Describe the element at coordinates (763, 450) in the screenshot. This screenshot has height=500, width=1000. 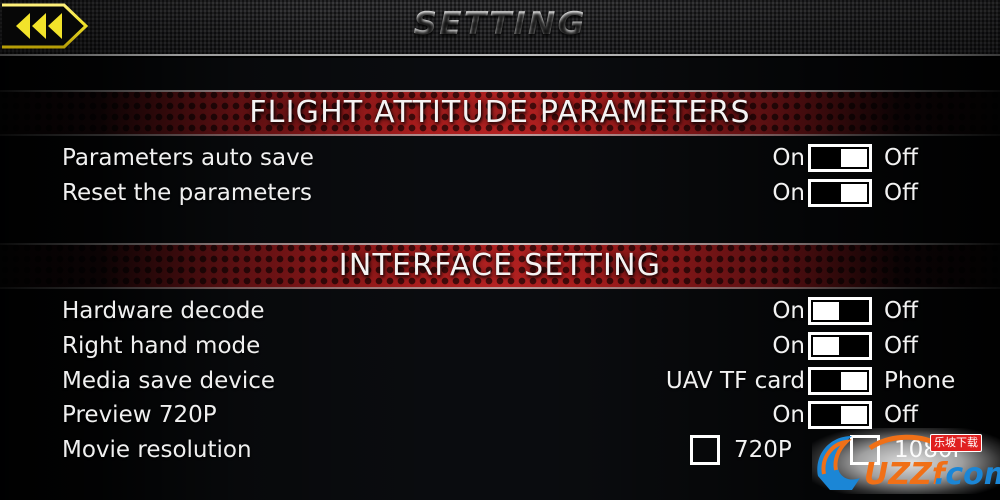
I see `checkbox-label-720p: 720P` at that location.